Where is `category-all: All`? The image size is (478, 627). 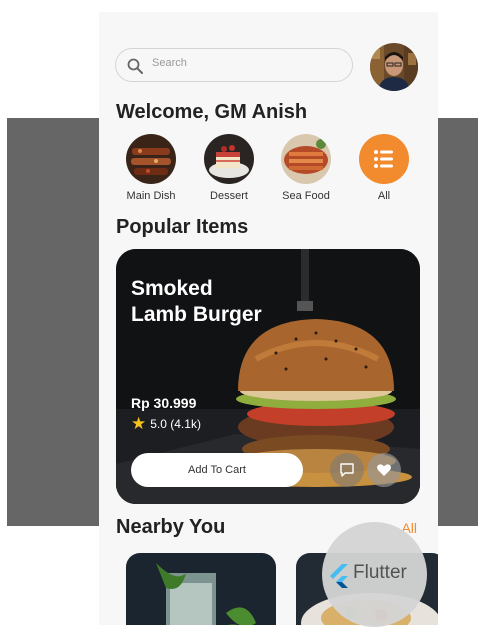 category-all: All is located at coordinates (384, 168).